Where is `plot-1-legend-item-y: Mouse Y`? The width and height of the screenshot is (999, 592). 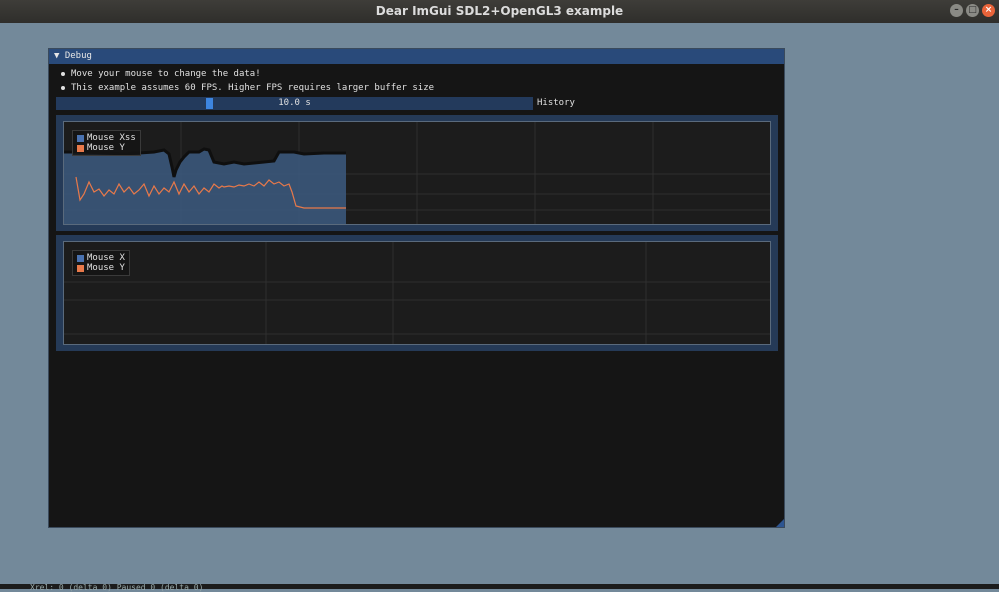
plot-1-legend-item-y: Mouse Y is located at coordinates (106, 148).